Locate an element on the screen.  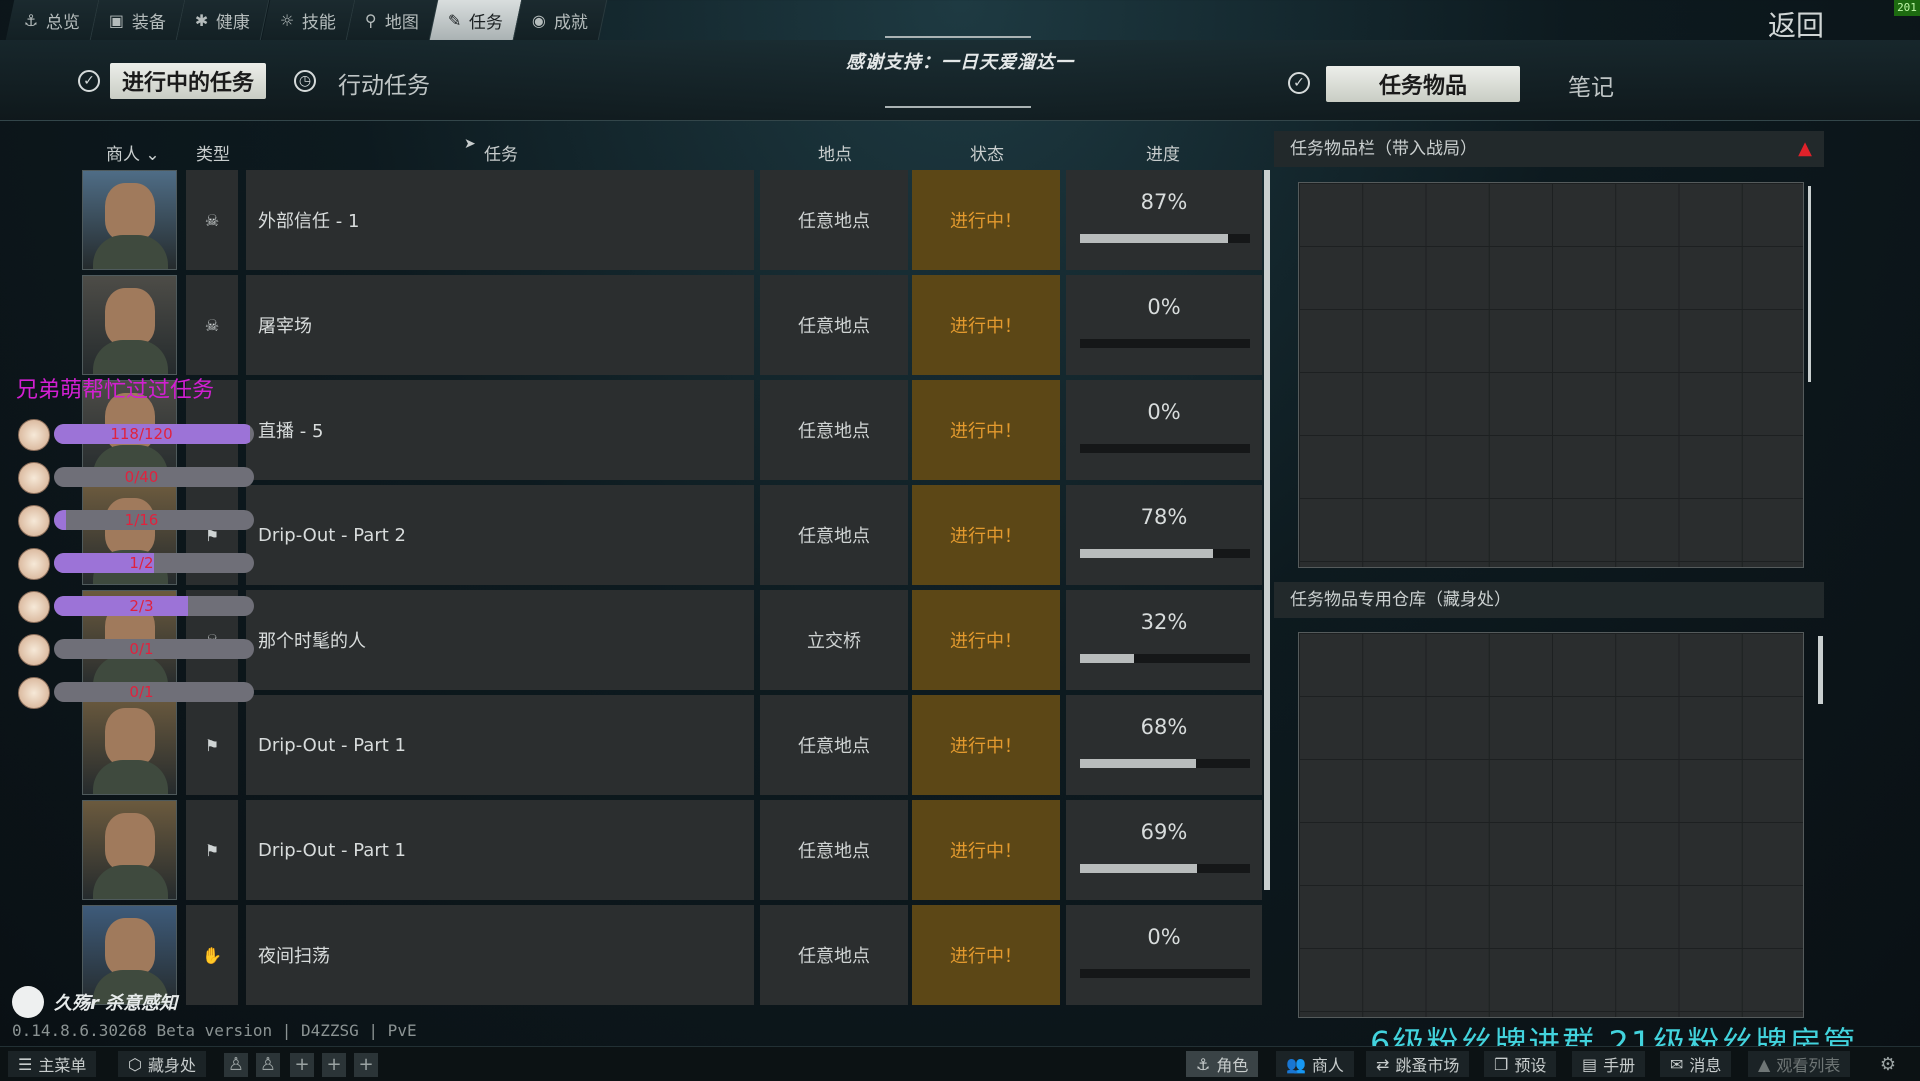
header-type: 类型 is located at coordinates (213, 152).